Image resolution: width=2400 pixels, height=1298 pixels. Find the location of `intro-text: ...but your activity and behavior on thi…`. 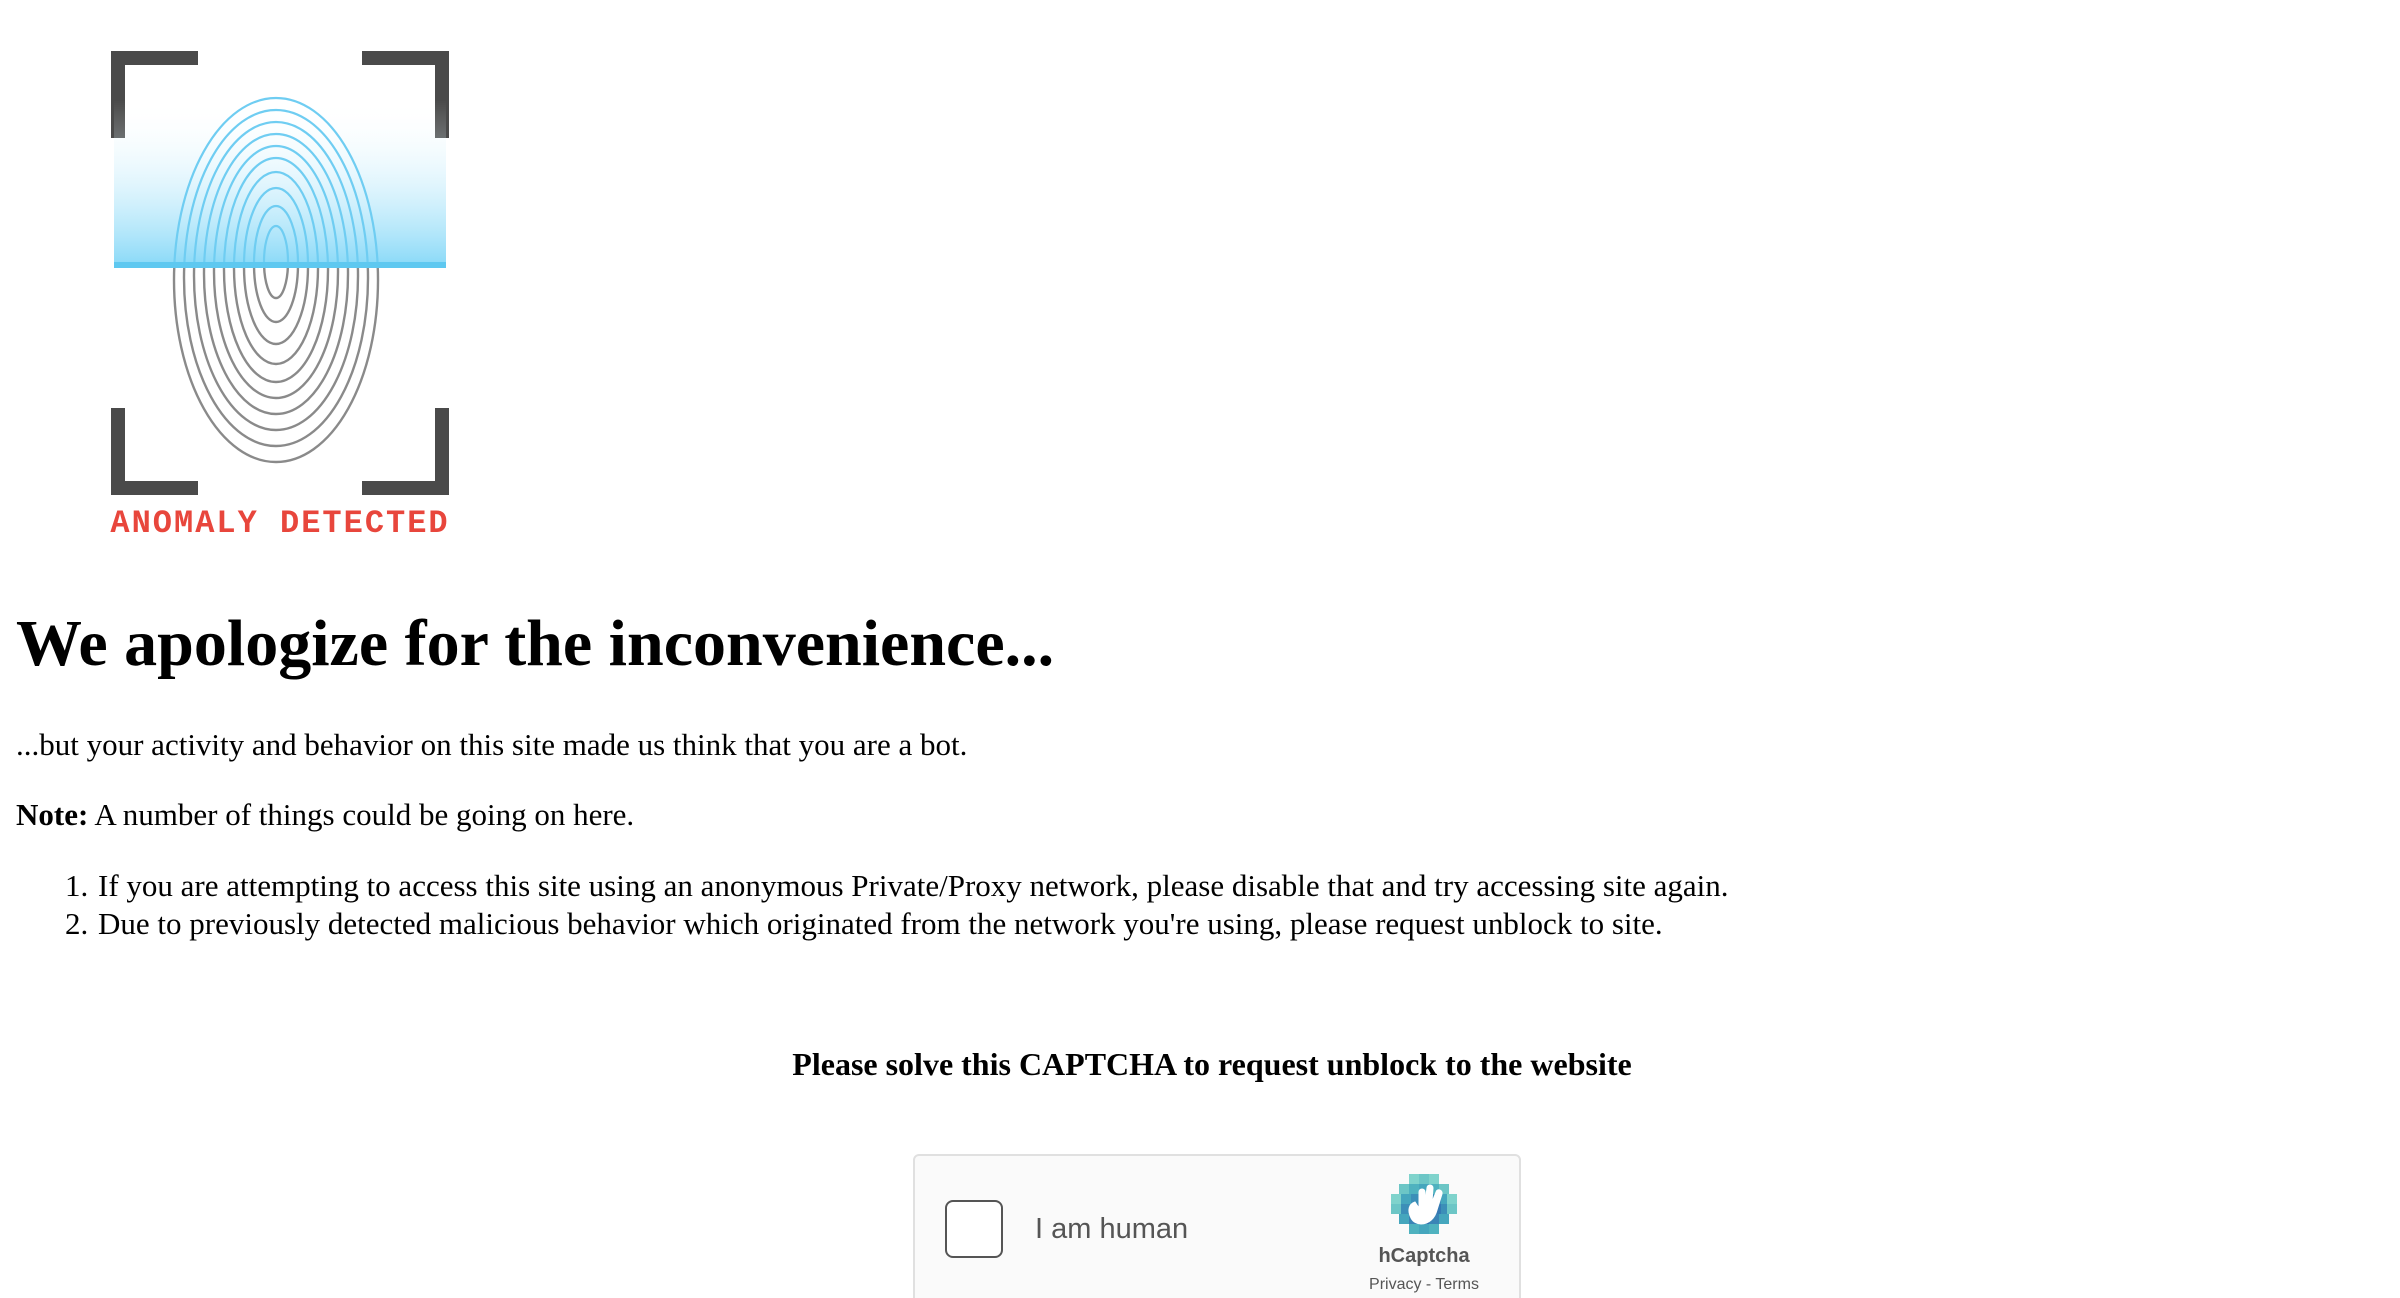

intro-text: ...but your activity and behavior on thi… is located at coordinates (492, 744).